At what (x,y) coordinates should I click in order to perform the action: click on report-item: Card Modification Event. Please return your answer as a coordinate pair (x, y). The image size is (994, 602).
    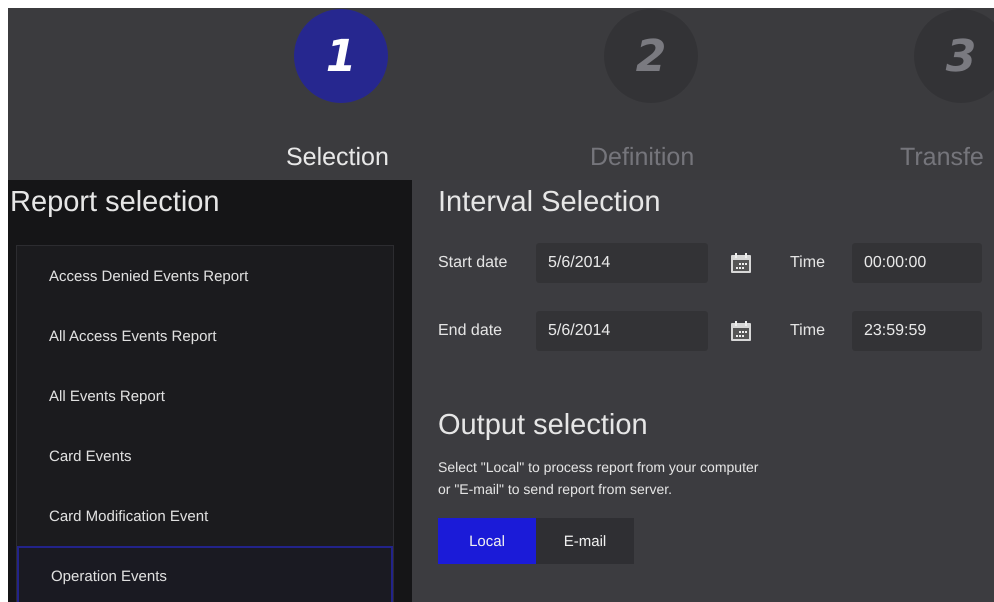
    Looking at the image, I should click on (205, 516).